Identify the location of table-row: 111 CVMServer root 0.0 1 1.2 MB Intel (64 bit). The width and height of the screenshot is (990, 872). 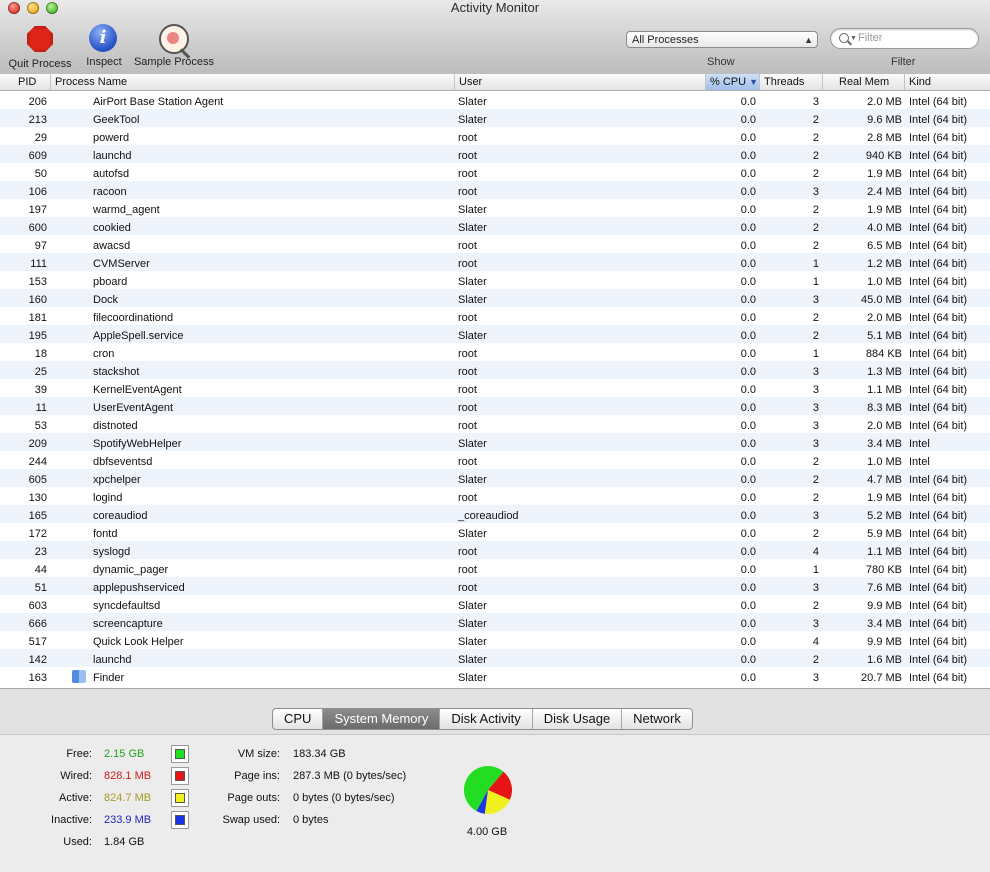
(495, 262).